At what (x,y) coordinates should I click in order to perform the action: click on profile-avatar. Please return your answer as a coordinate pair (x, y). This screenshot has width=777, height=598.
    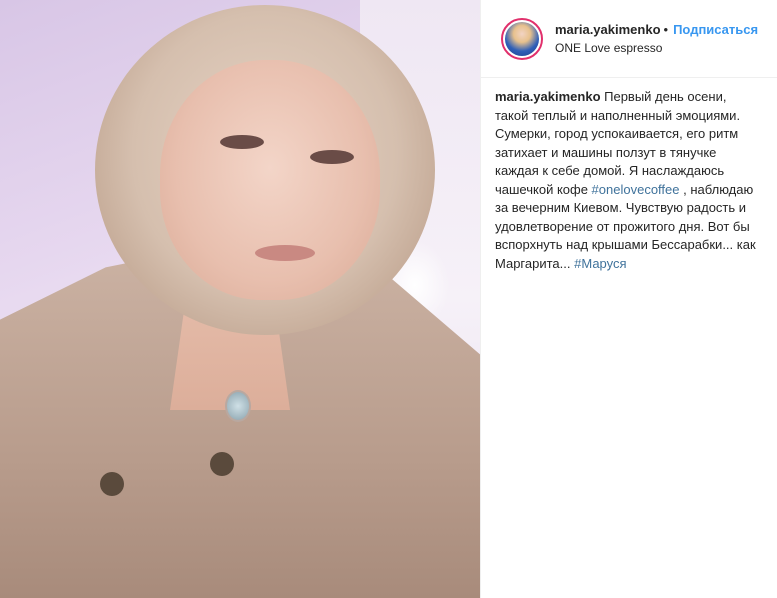
    Looking at the image, I should click on (522, 38).